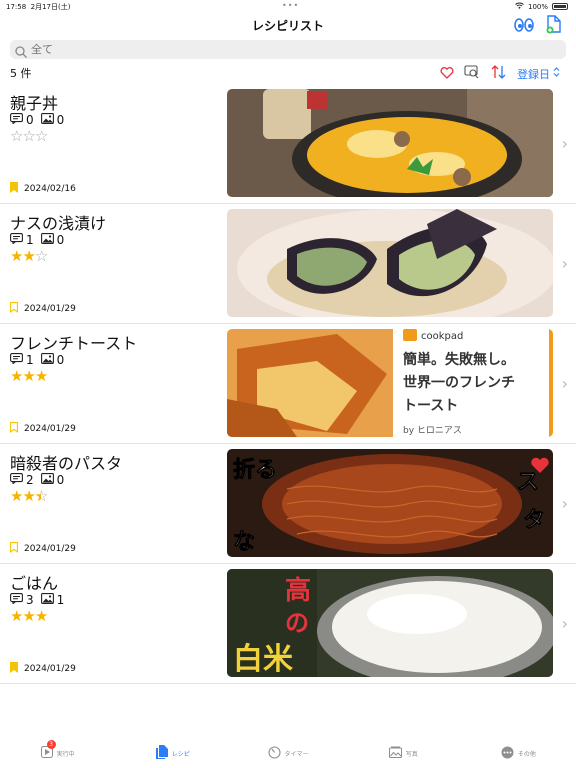 The image size is (576, 768). I want to click on favorite-filter-icon, so click(447, 73).